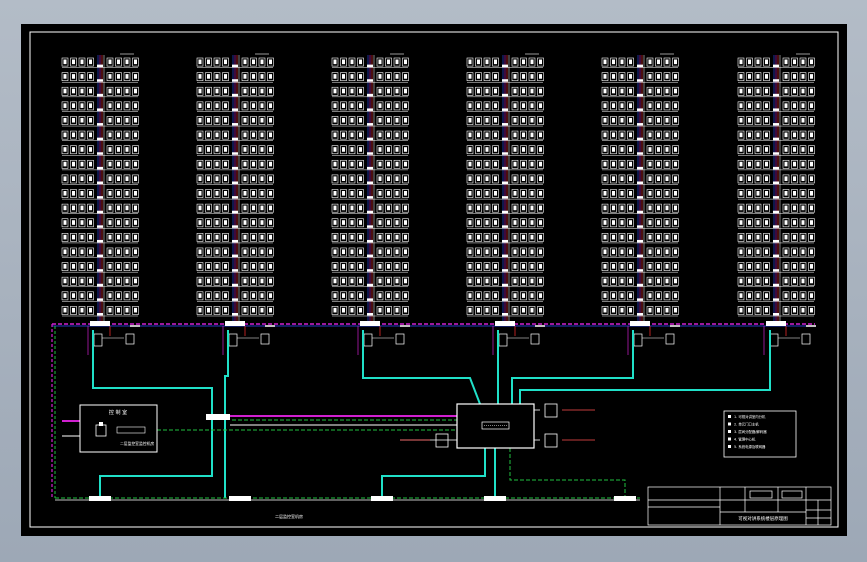 This screenshot has height=562, width=867. Describe the element at coordinates (118, 412) in the screenshot. I see `control-room-title: 控 制 室` at that location.